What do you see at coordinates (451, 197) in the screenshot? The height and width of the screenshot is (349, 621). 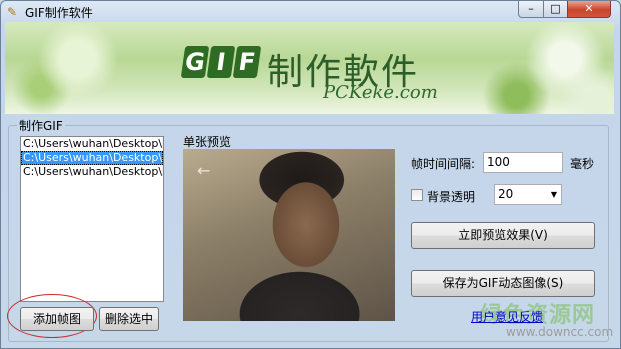 I see `transparent-label: 背景透明` at bounding box center [451, 197].